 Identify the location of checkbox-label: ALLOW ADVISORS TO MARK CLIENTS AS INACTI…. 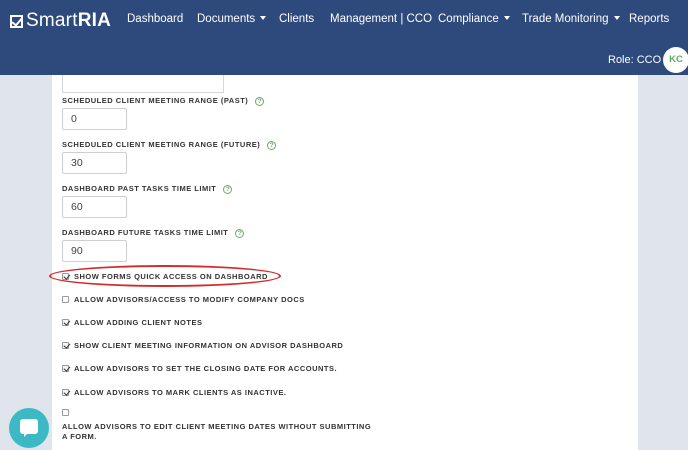
(180, 392).